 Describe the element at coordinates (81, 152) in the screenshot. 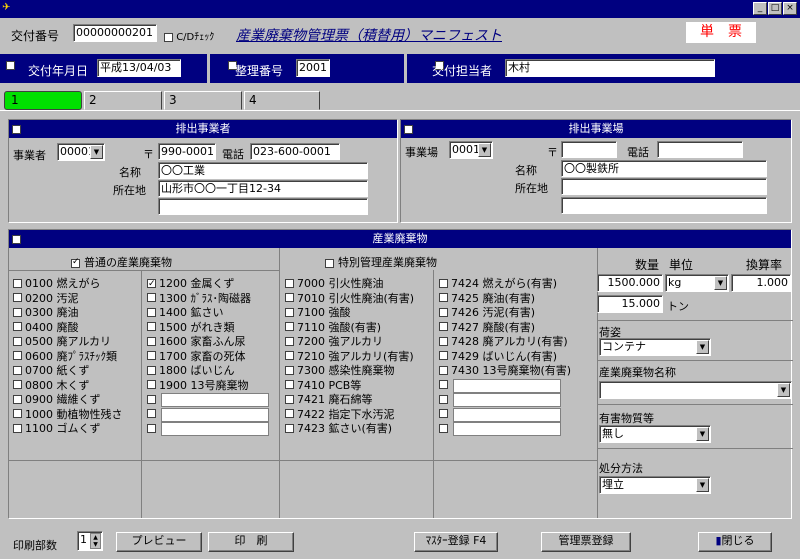

I see `jigyosha-select: 00001 ▼` at that location.